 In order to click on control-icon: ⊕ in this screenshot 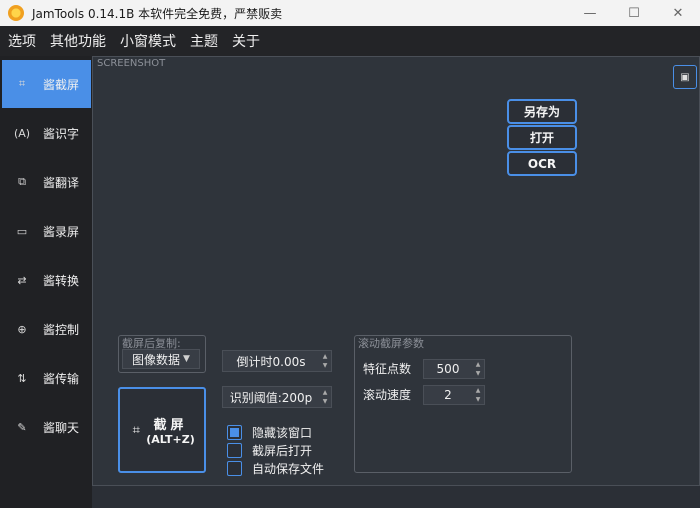, I will do `click(22, 329)`.